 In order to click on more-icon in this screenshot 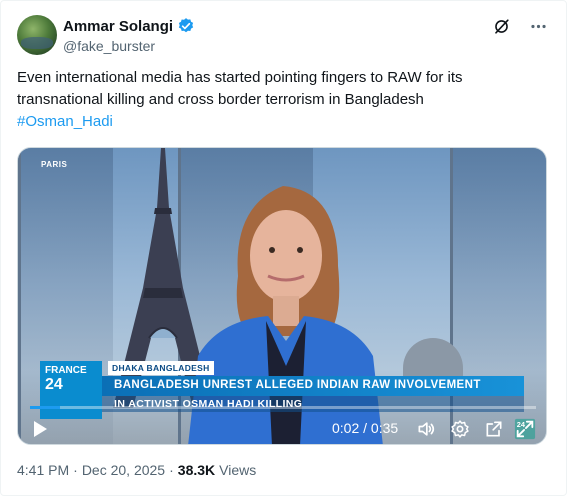, I will do `click(538, 26)`.